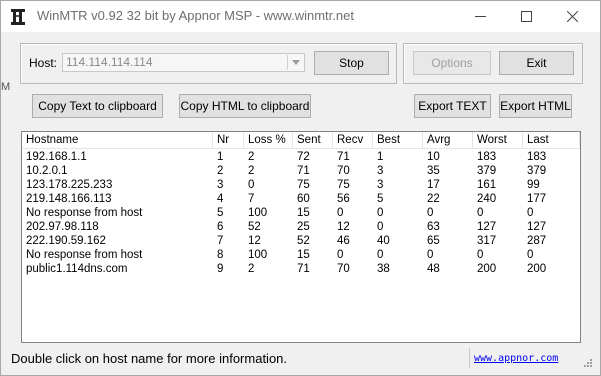  I want to click on cell-best: 40, so click(383, 241).